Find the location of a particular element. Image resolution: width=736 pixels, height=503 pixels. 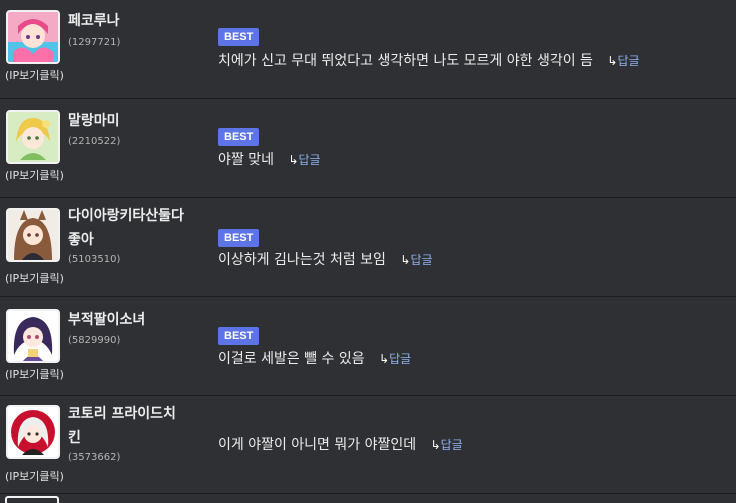

user-id: (5829990) is located at coordinates (94, 340).